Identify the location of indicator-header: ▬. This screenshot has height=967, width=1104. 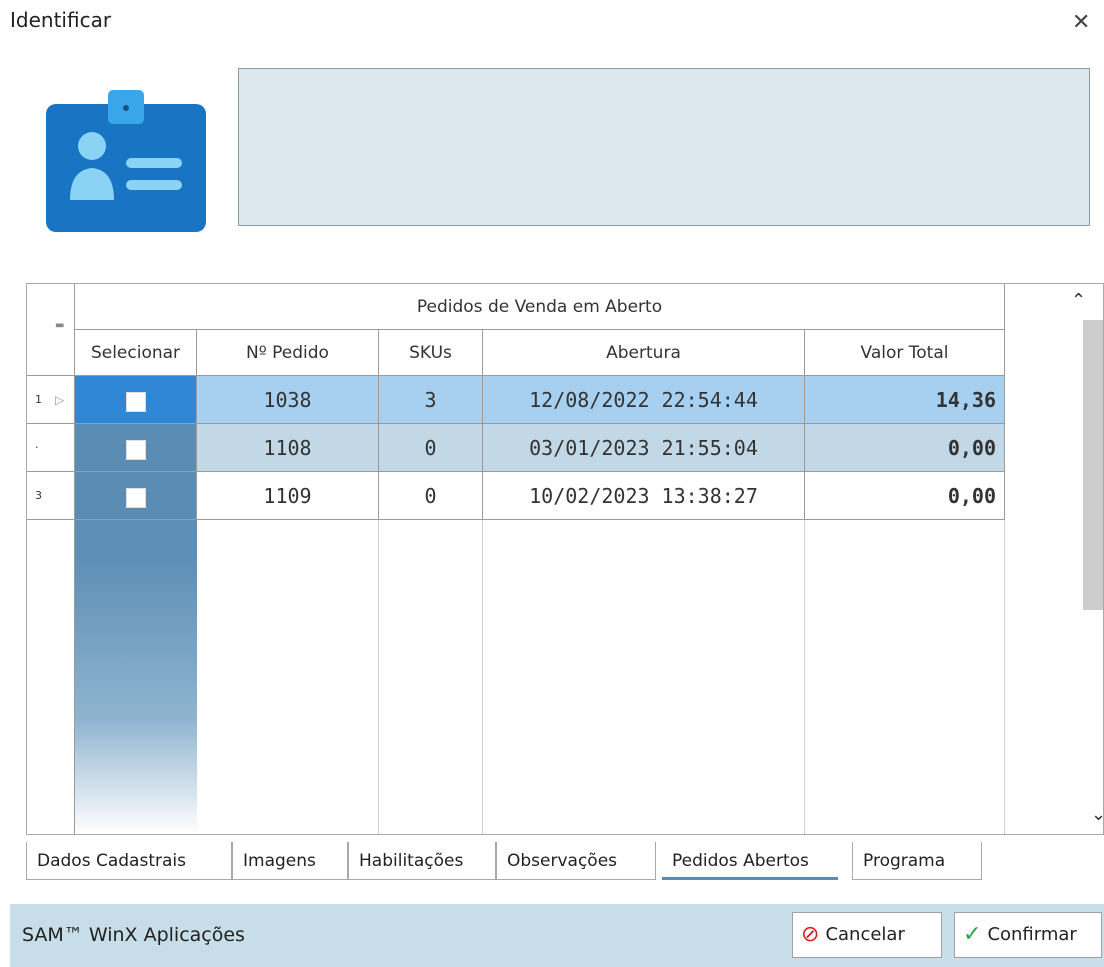
(51, 330).